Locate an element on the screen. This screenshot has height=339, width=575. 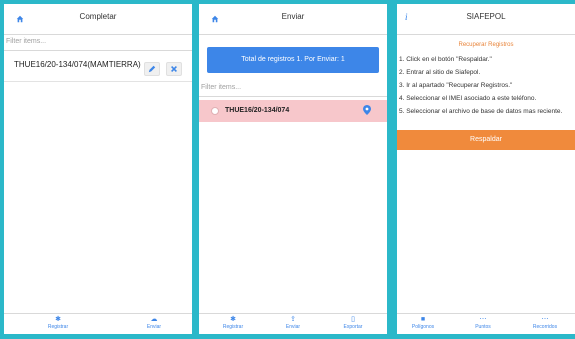
nav-recorridos: ⋯ Recorridos is located at coordinates (545, 323).